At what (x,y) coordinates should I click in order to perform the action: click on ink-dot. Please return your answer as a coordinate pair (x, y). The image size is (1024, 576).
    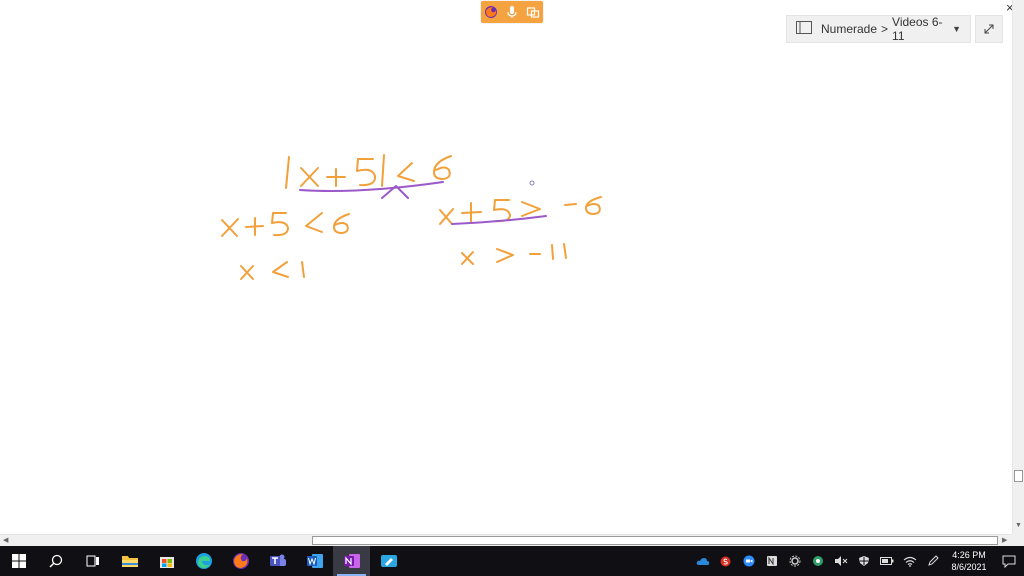
    Looking at the image, I should click on (532, 183).